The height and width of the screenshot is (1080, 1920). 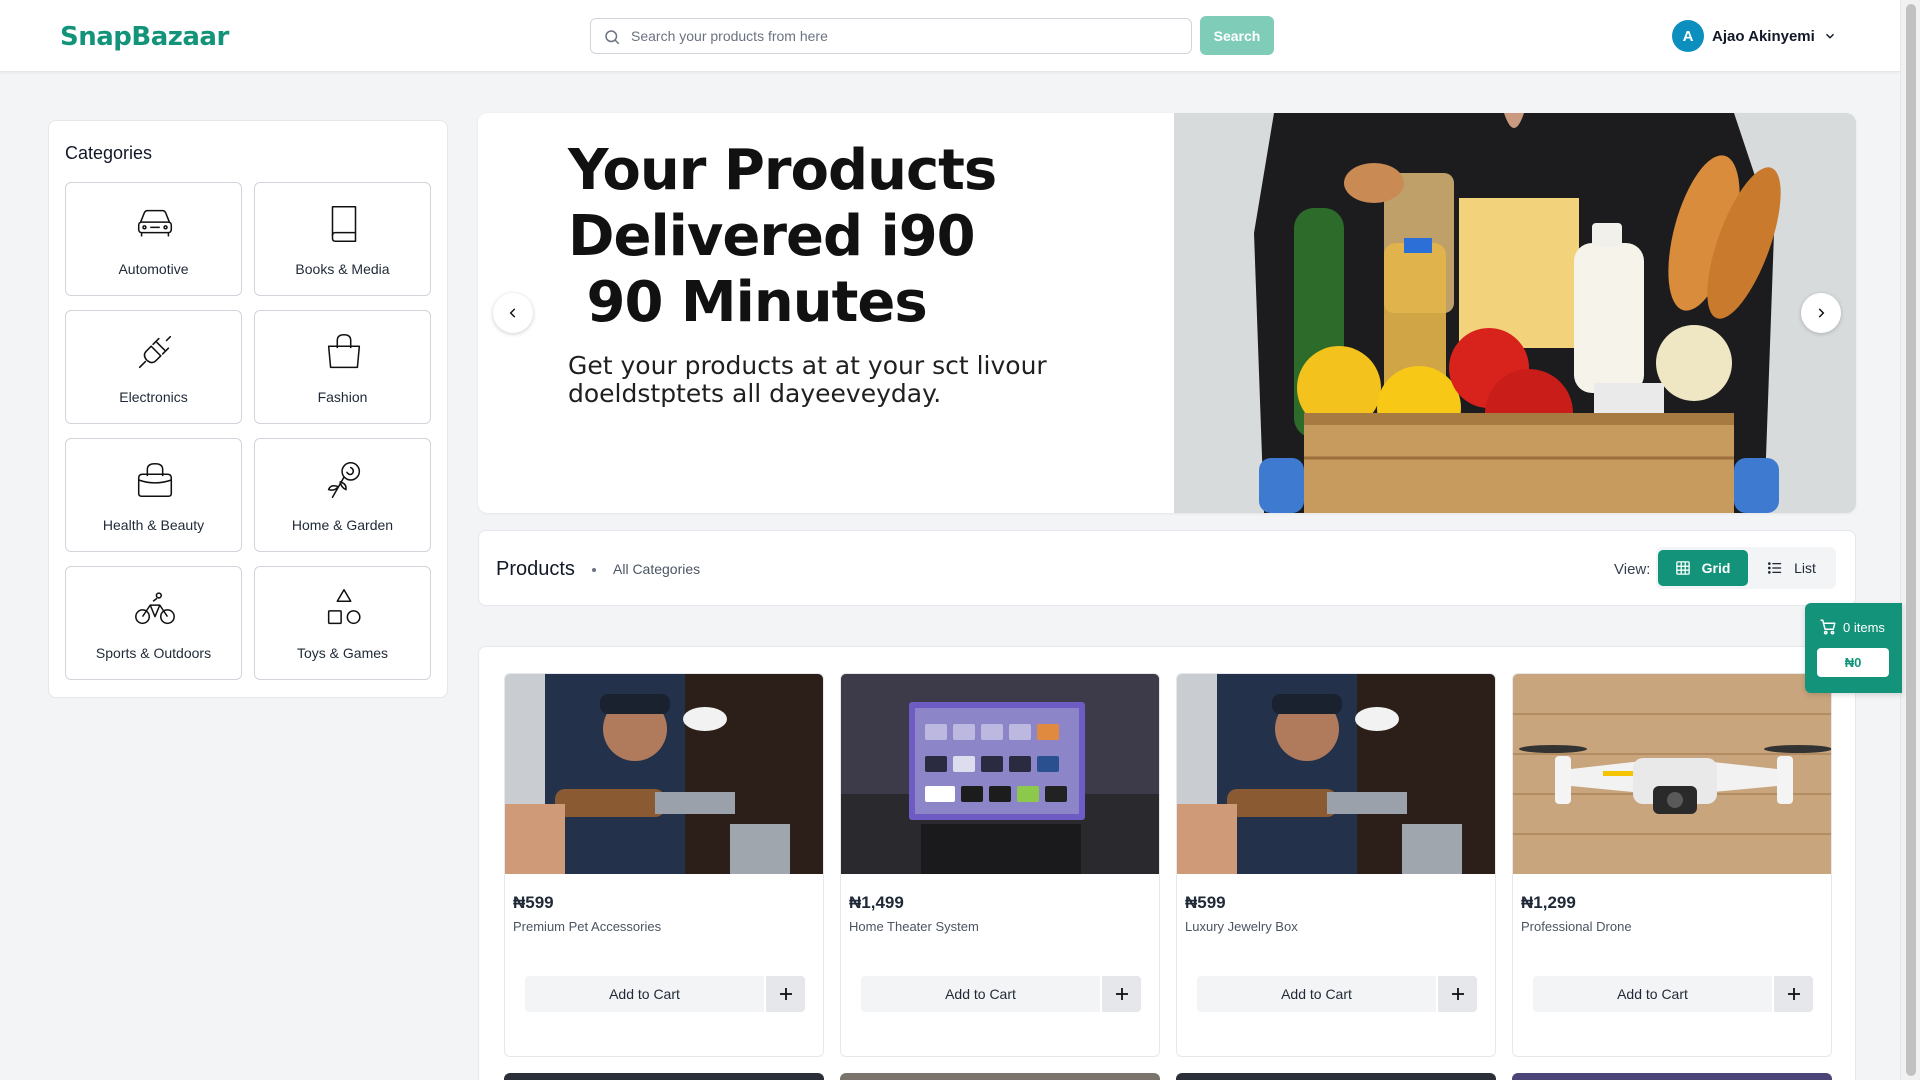 I want to click on chevron-left-icon, so click(x=512, y=313).